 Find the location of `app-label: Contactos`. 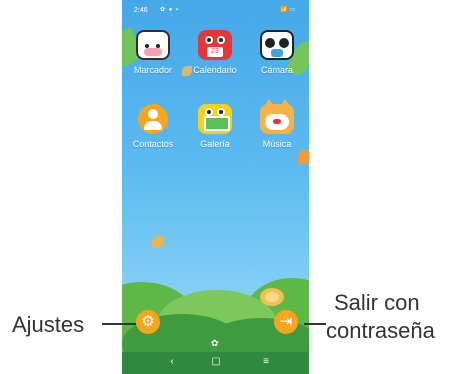

app-label: Contactos is located at coordinates (153, 144).